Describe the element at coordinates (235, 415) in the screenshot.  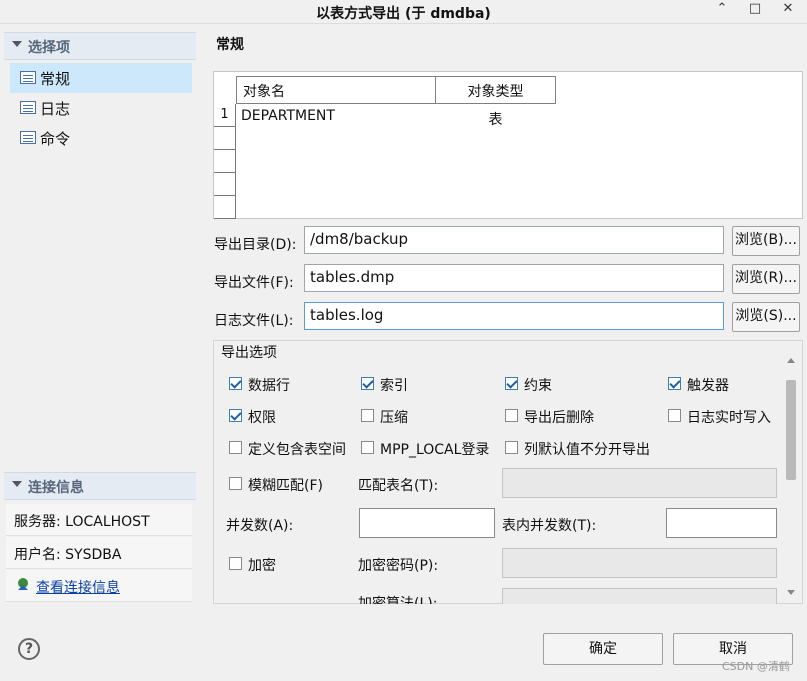
I see `grants-checkbox` at that location.